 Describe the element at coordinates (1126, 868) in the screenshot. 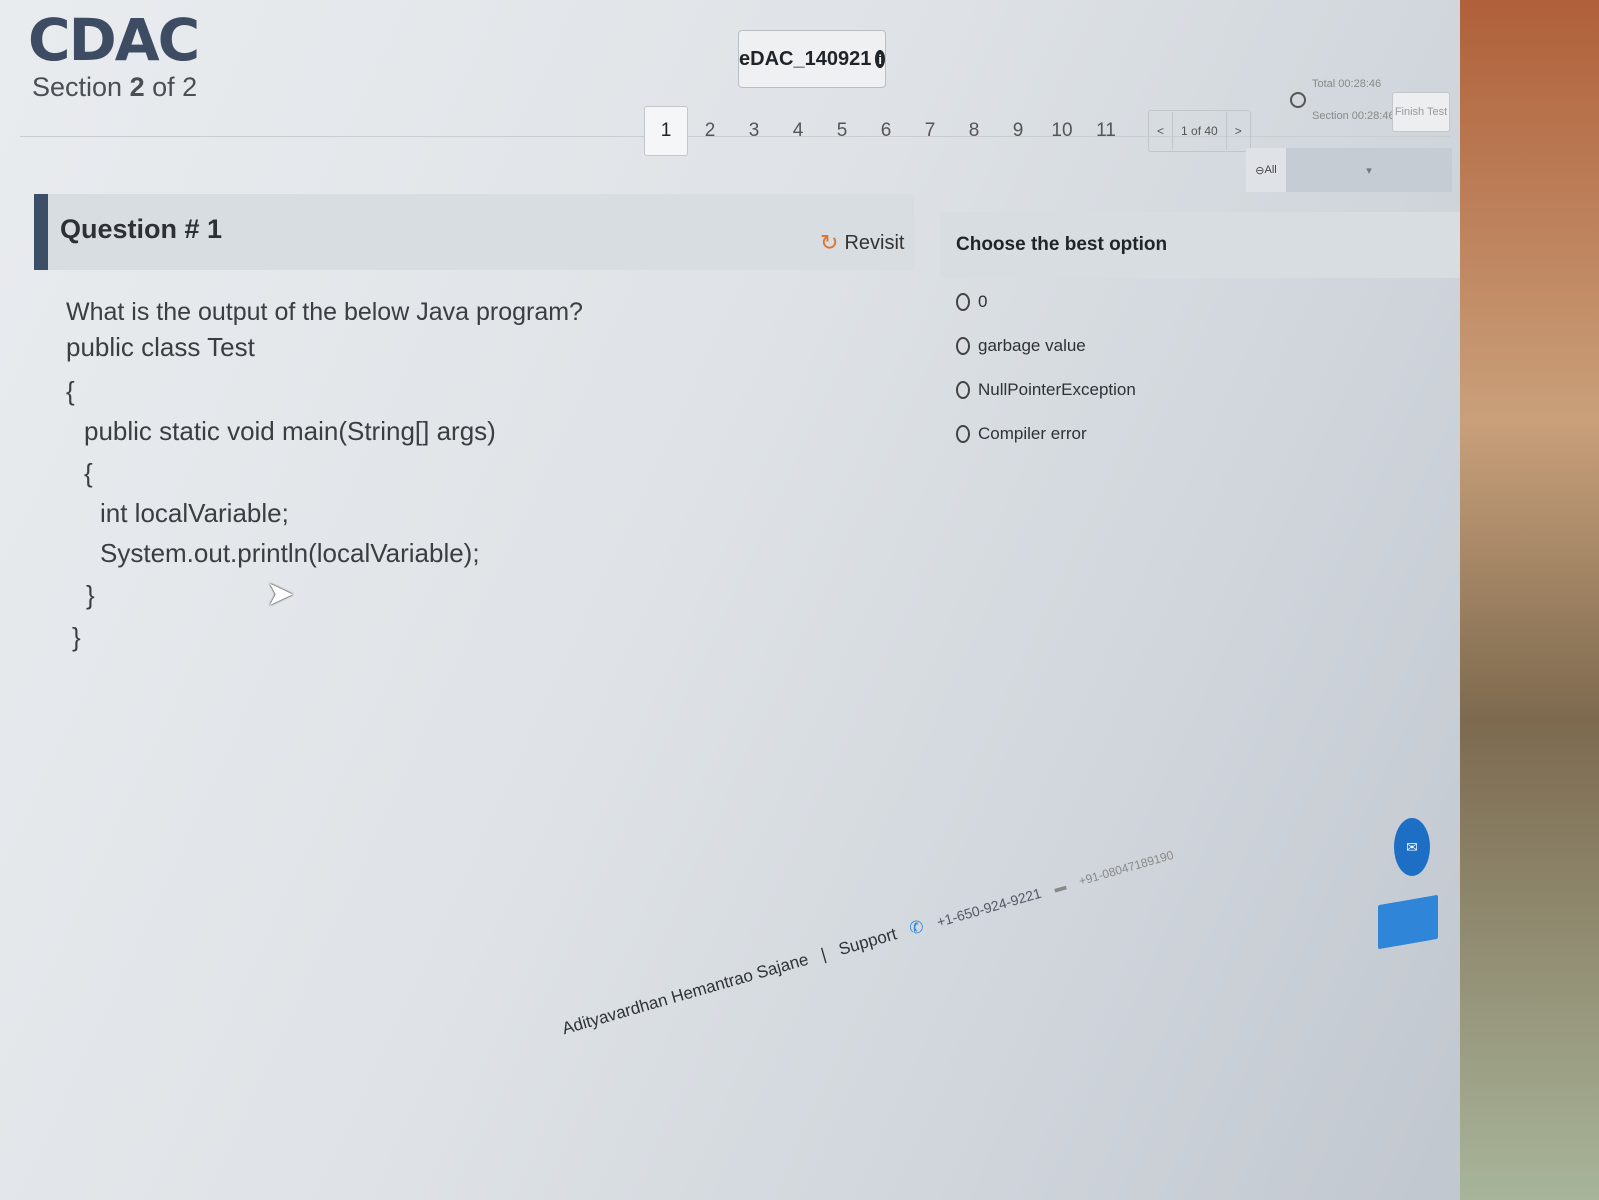

I see `support-phone-in: +91-08047189190` at that location.